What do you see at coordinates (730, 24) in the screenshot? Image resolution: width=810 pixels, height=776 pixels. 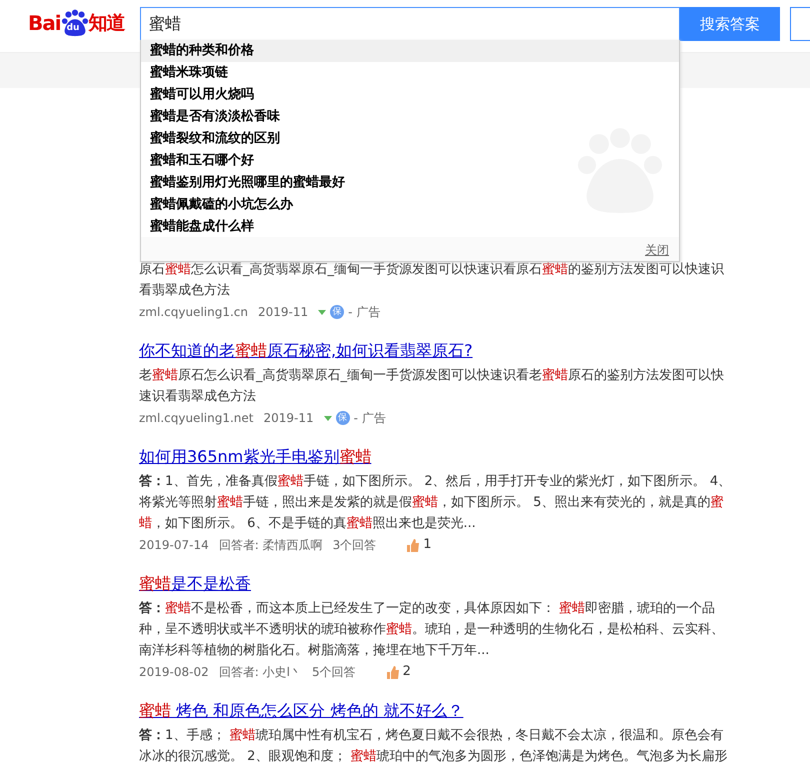 I see `search-button: 搜索答案` at bounding box center [730, 24].